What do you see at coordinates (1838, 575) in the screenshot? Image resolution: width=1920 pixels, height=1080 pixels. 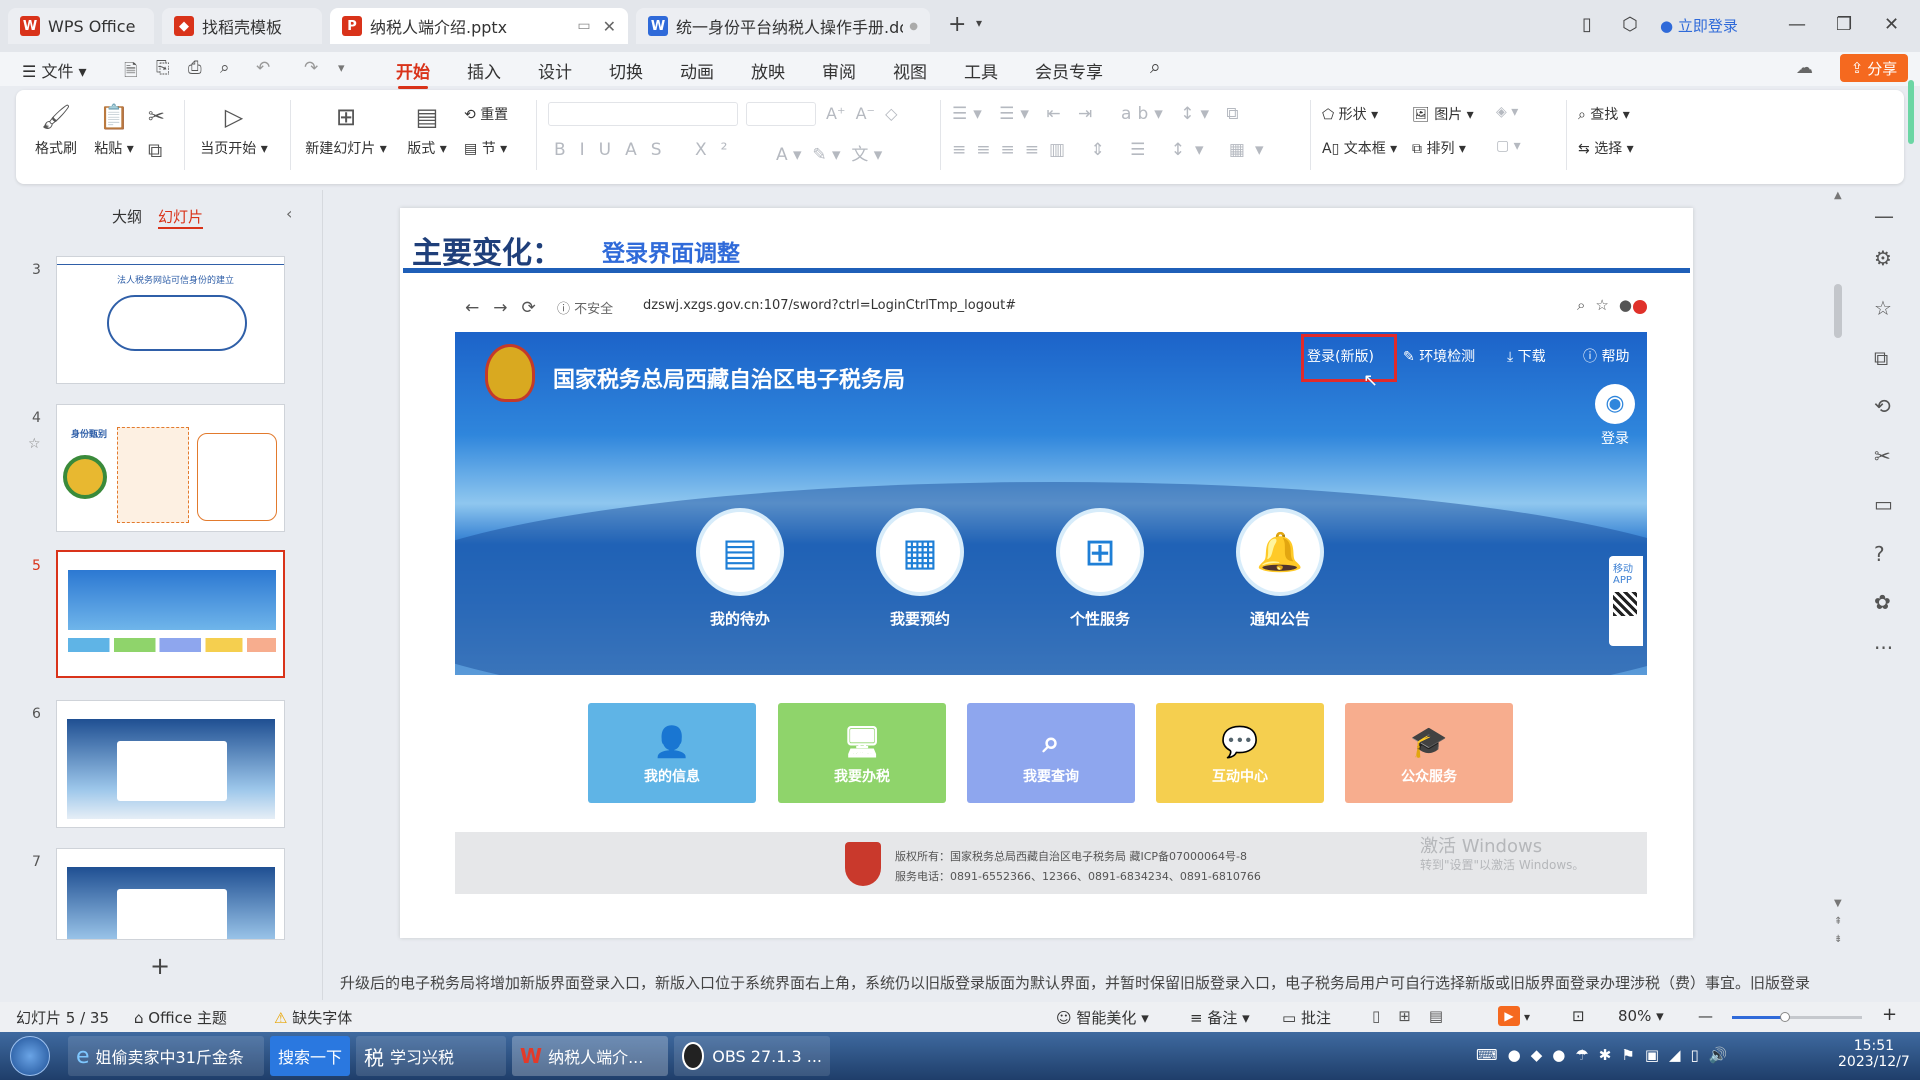 I see `canvas-scrollbar: ▲ ▼ ⇞ ⇟` at bounding box center [1838, 575].